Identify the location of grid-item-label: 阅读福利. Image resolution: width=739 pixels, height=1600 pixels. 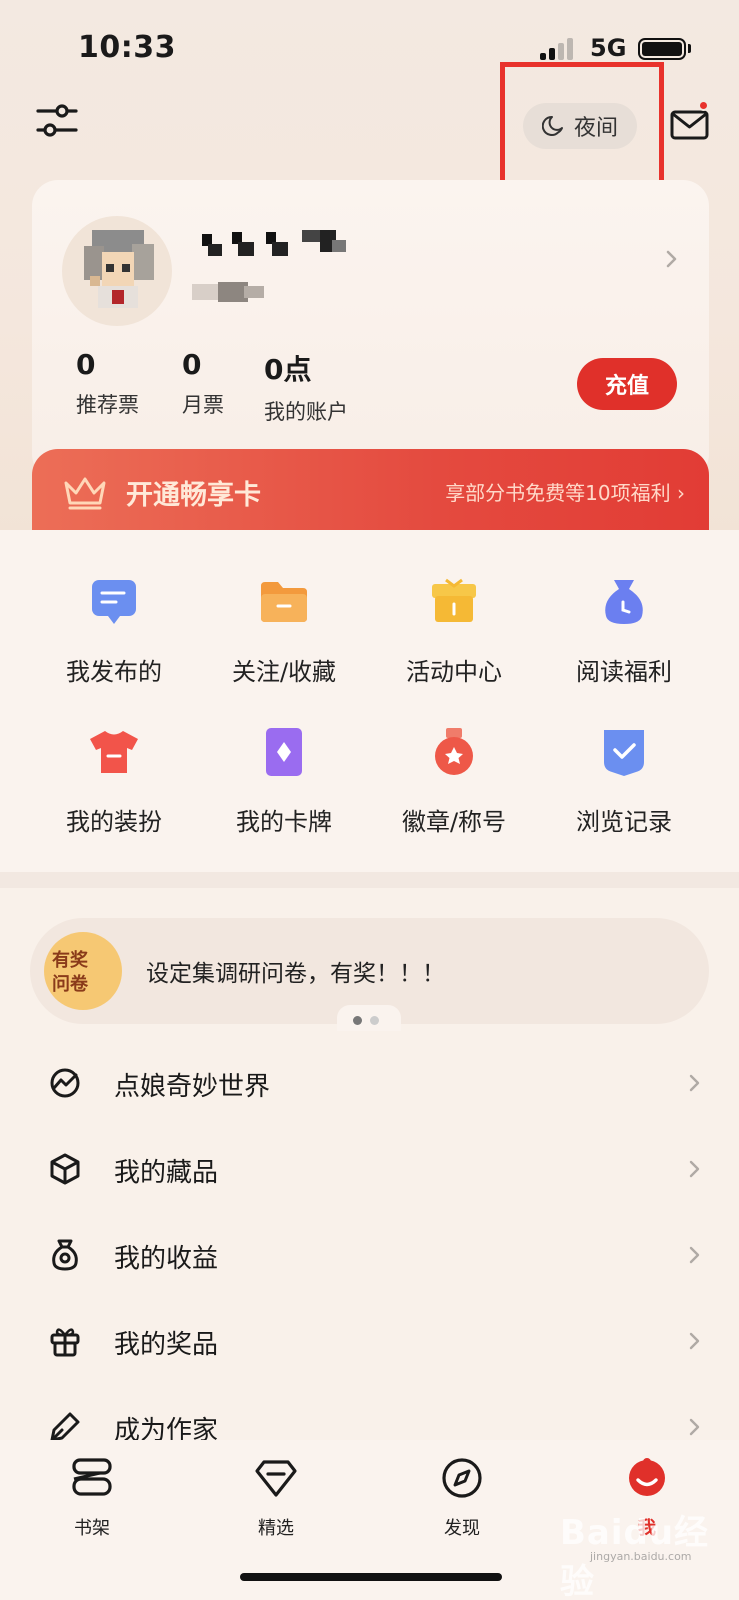
(624, 672).